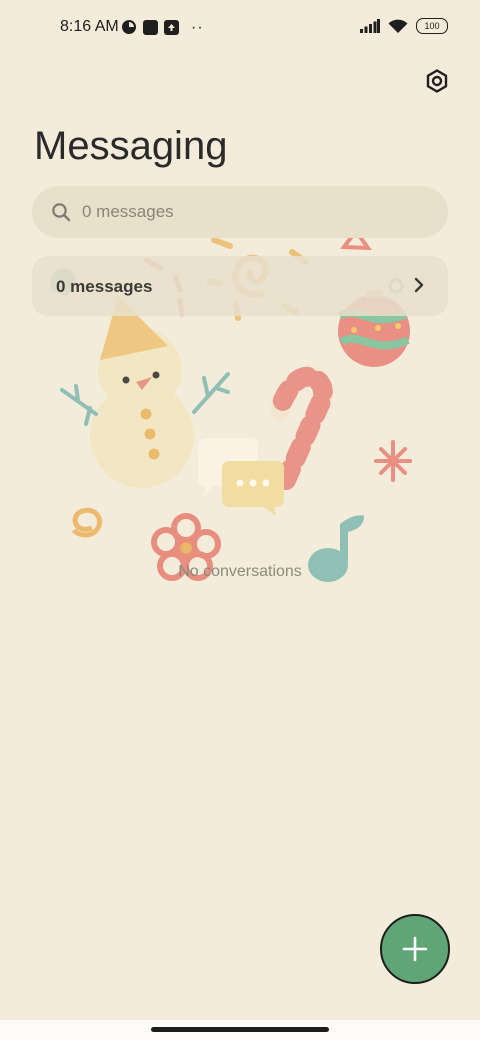 This screenshot has height=1040, width=480. I want to click on battery-icon: 100, so click(432, 26).